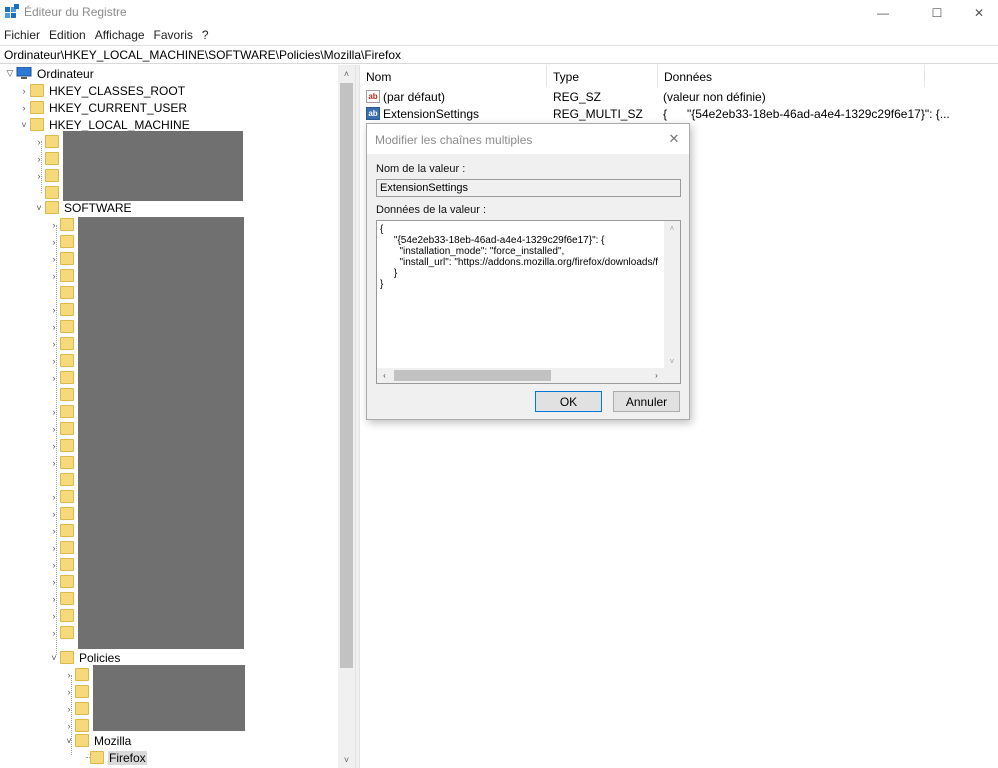  I want to click on tree-scrollbar: ˄ ˅, so click(346, 416).